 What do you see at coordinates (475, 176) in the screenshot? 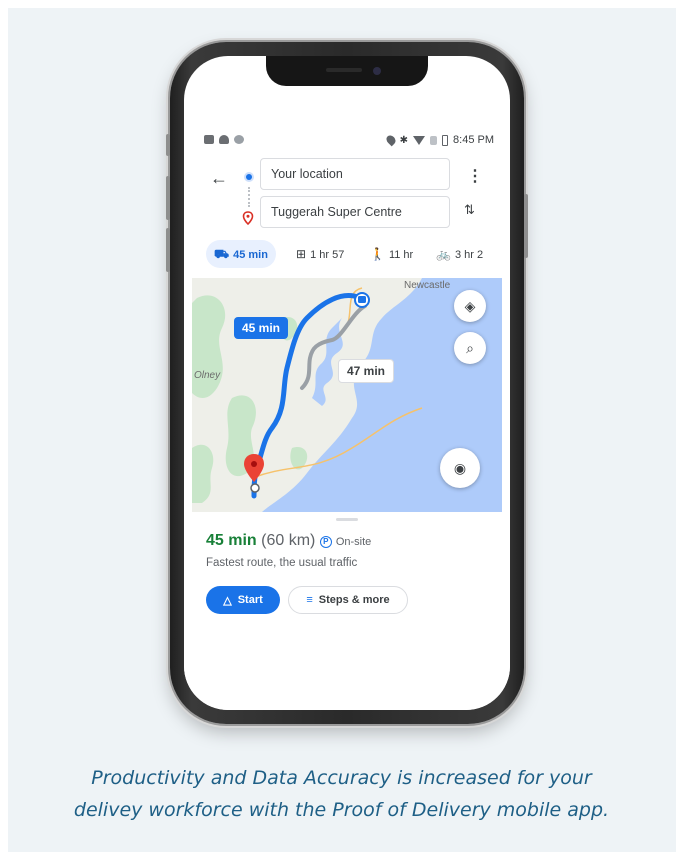
I see `more-options-icon: ⋮` at bounding box center [475, 176].